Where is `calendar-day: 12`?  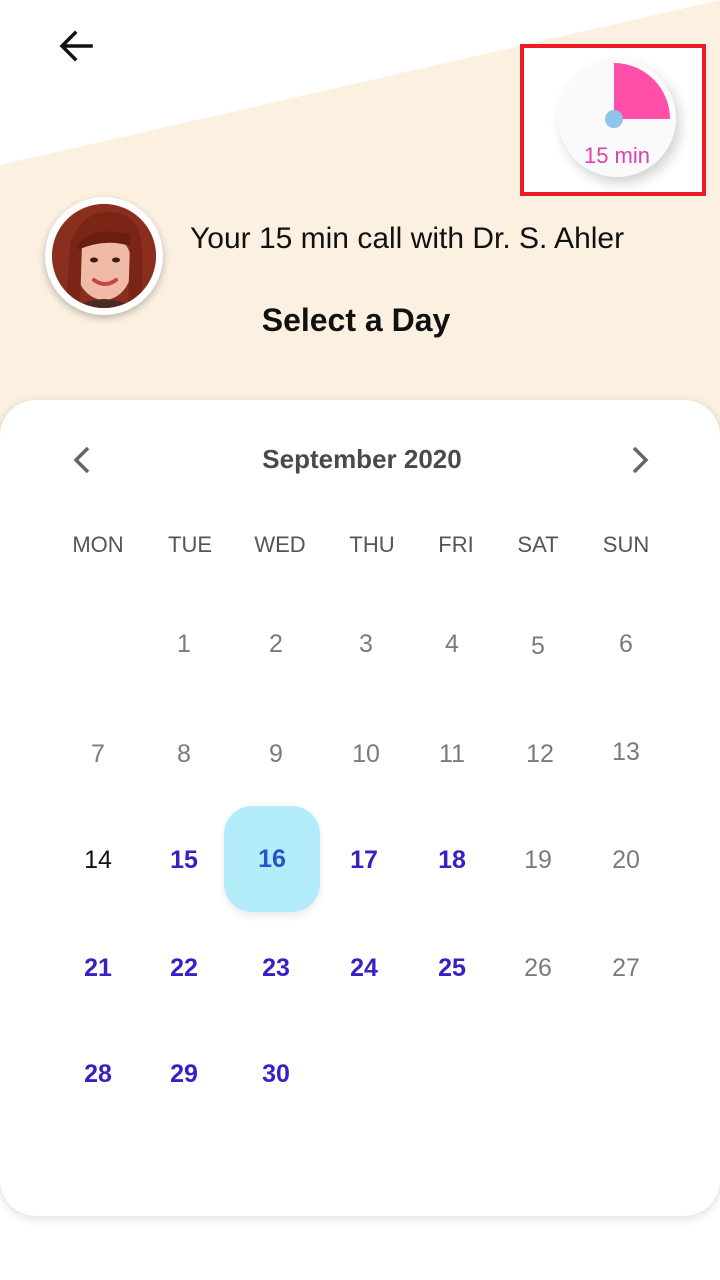
calendar-day: 12 is located at coordinates (540, 753).